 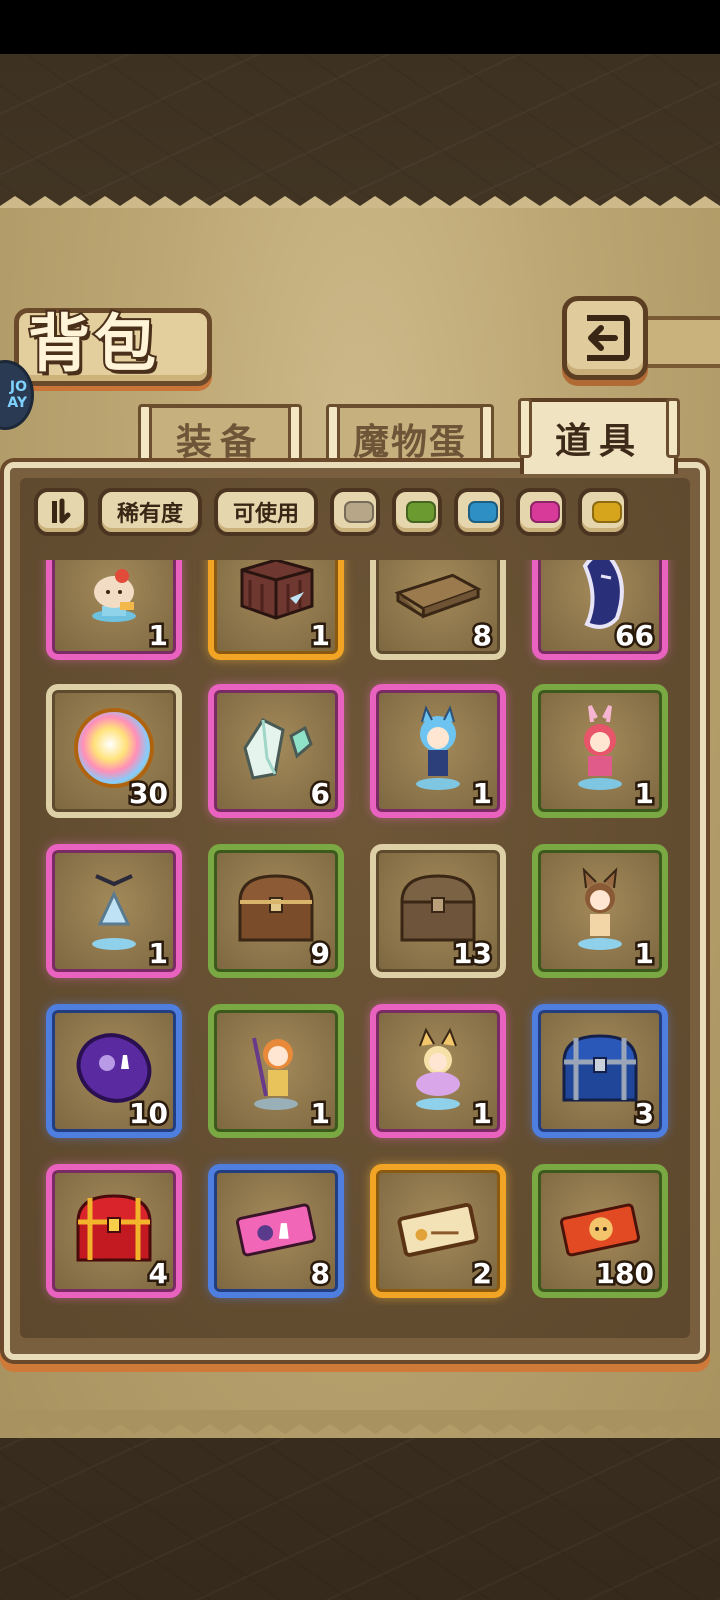 I want to click on tab-equipment-label: 装备, so click(x=219, y=442).